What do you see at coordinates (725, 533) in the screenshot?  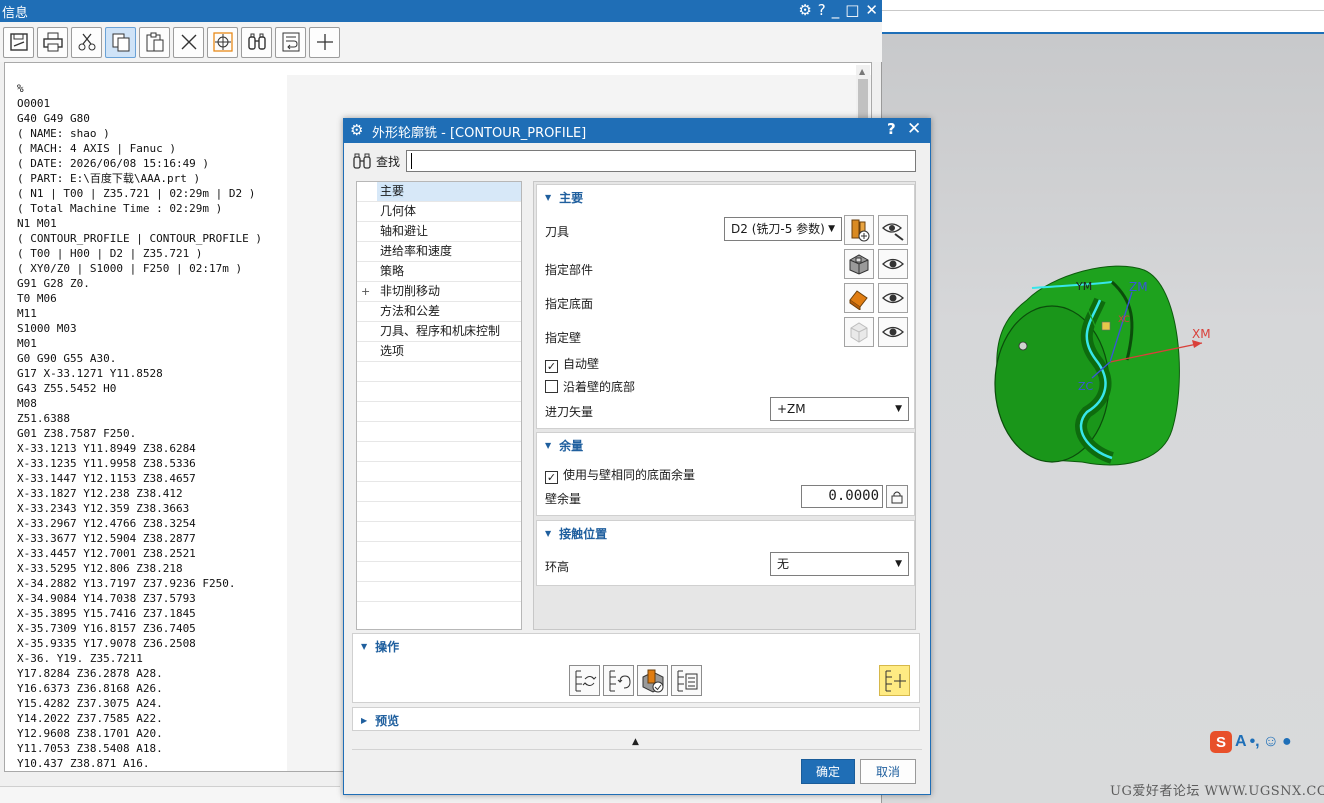 I see `group-contact-header: ▼ 接触位置` at bounding box center [725, 533].